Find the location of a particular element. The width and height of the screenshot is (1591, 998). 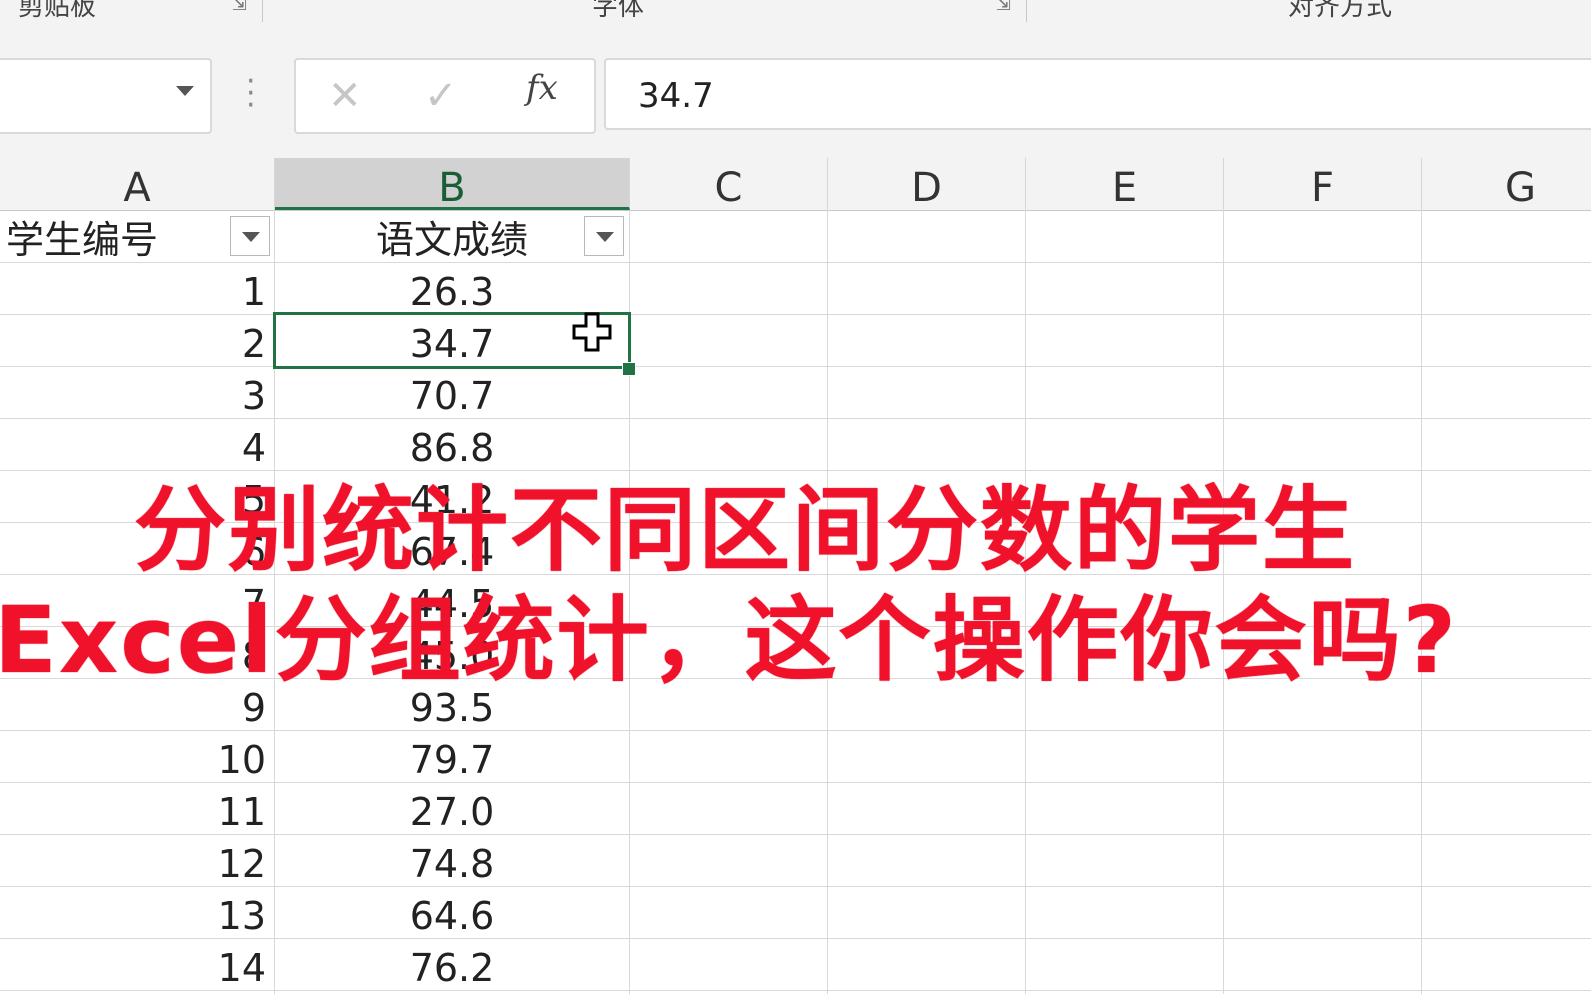

column-header-a: A is located at coordinates (137, 184).